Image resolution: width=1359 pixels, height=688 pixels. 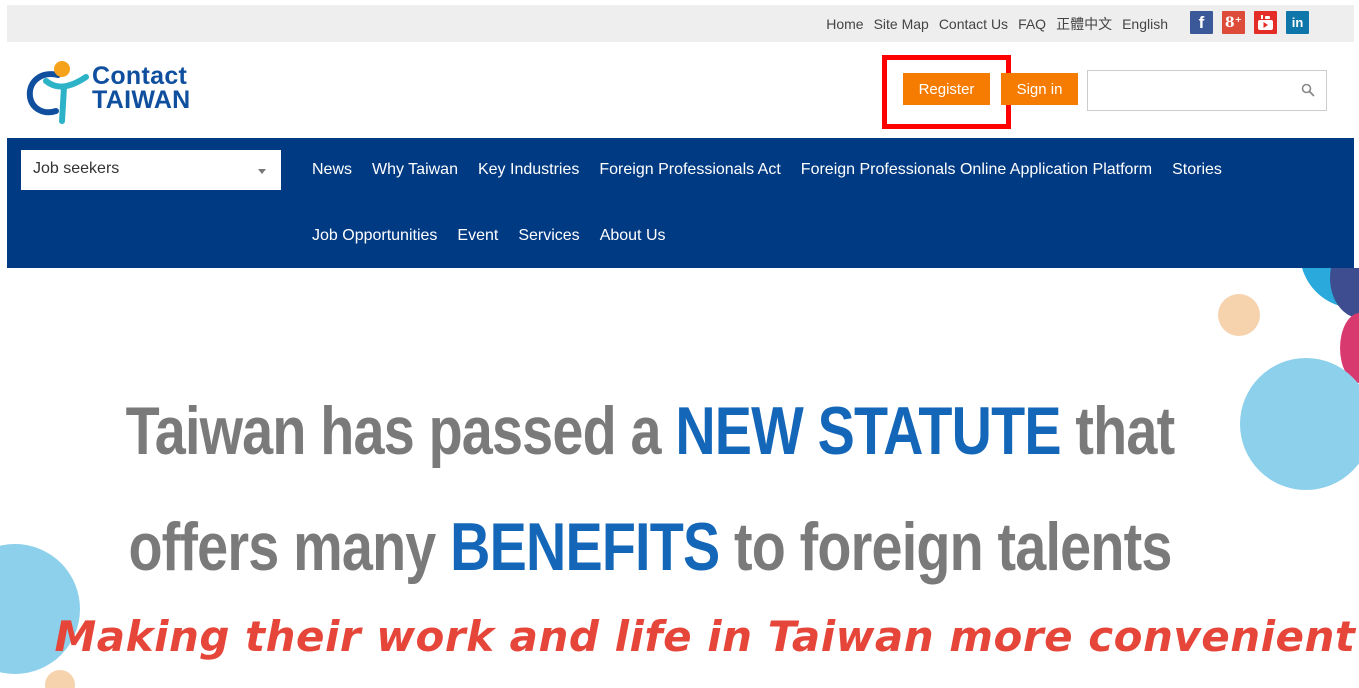 What do you see at coordinates (1201, 22) in the screenshot?
I see `facebook-icon: f` at bounding box center [1201, 22].